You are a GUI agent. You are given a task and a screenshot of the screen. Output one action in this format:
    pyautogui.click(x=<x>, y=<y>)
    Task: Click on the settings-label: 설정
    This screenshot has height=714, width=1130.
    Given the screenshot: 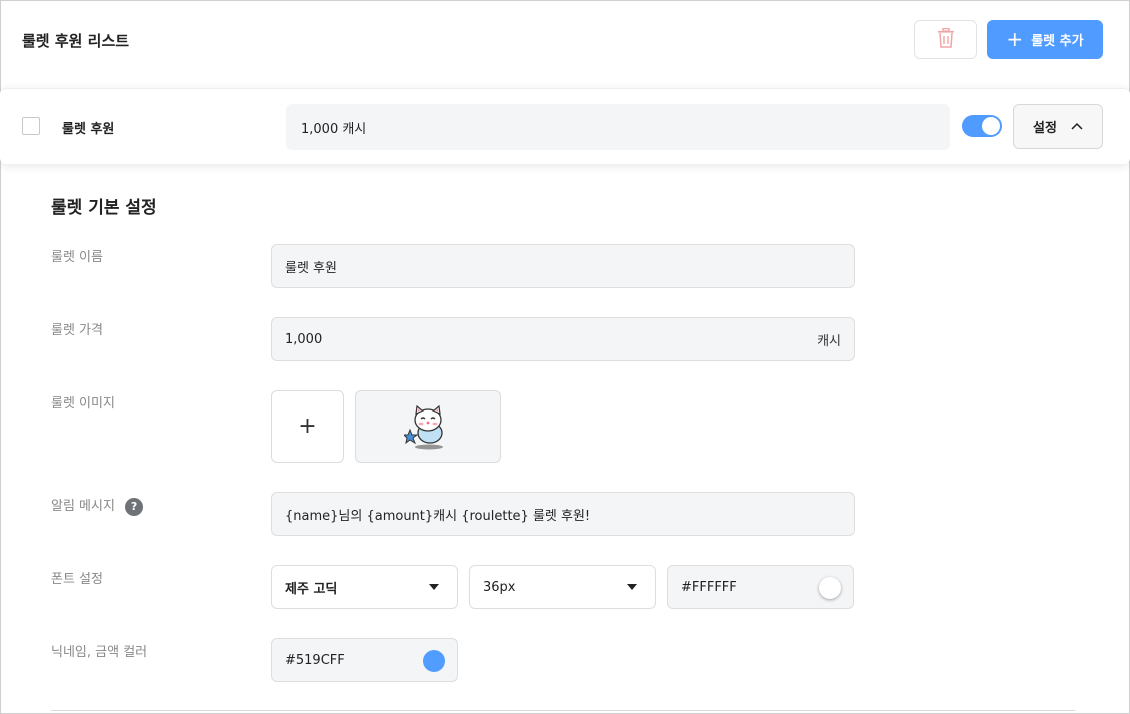 What is the action you would take?
    pyautogui.click(x=1045, y=128)
    